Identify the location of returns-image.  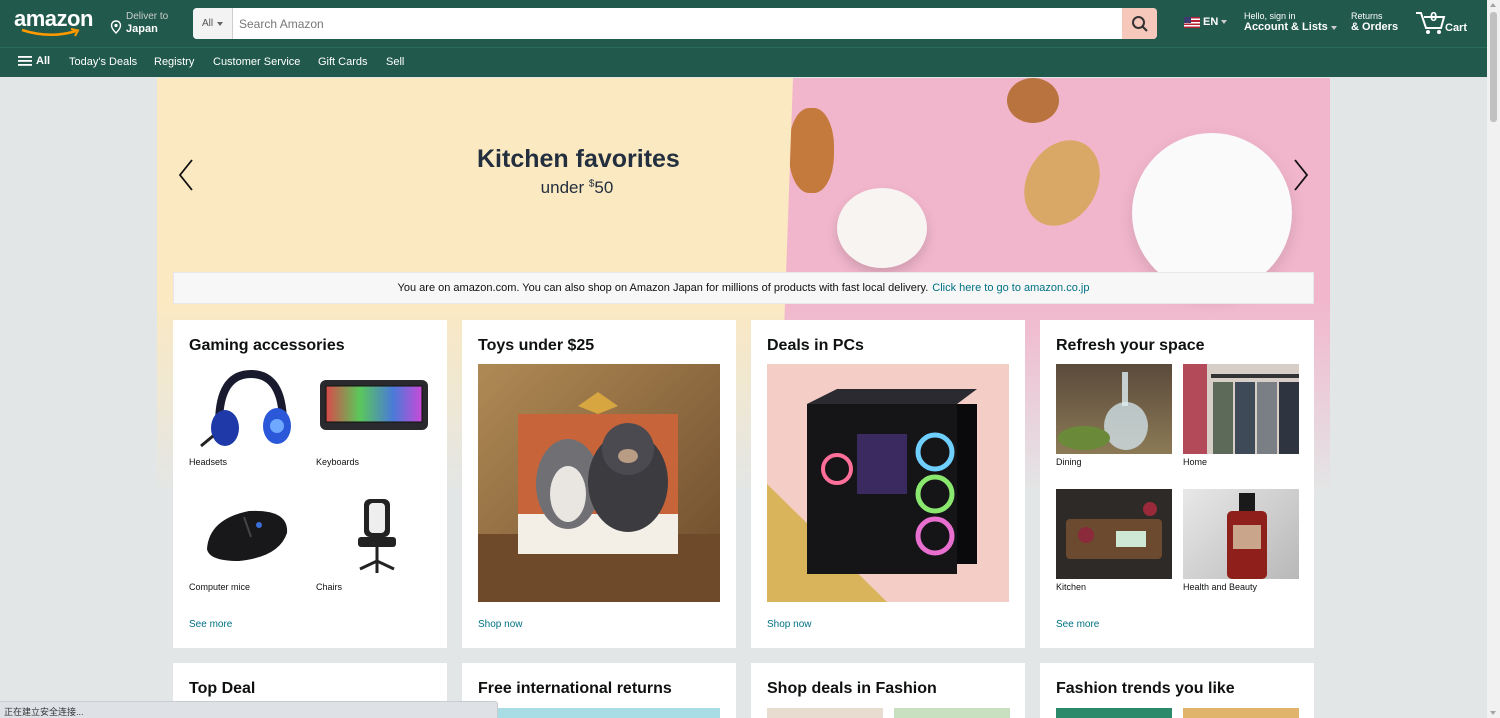
(599, 713).